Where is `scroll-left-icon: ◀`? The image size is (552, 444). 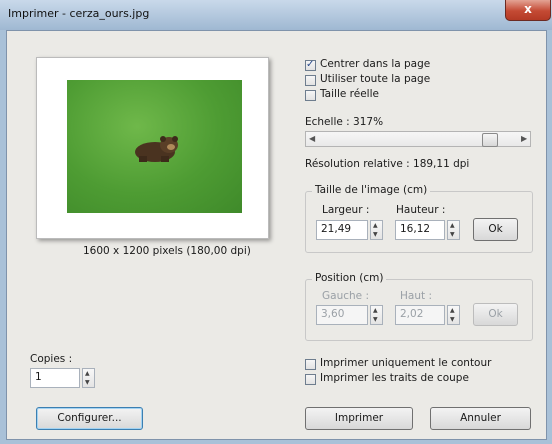
scroll-left-icon: ◀ is located at coordinates (312, 138).